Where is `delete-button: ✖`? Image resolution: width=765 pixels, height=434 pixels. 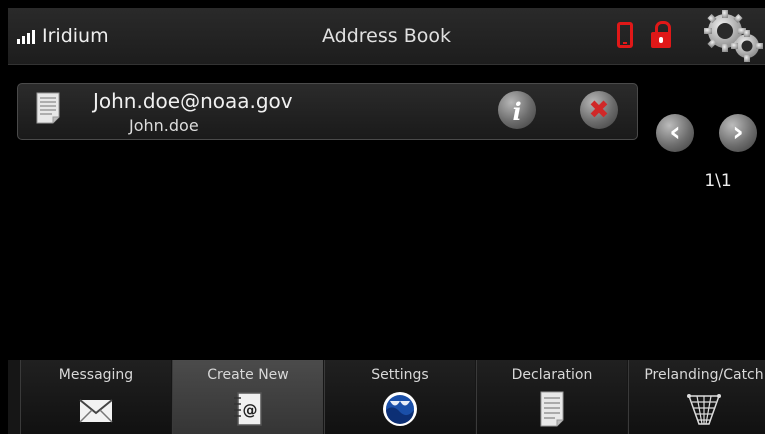
delete-button: ✖ is located at coordinates (599, 110).